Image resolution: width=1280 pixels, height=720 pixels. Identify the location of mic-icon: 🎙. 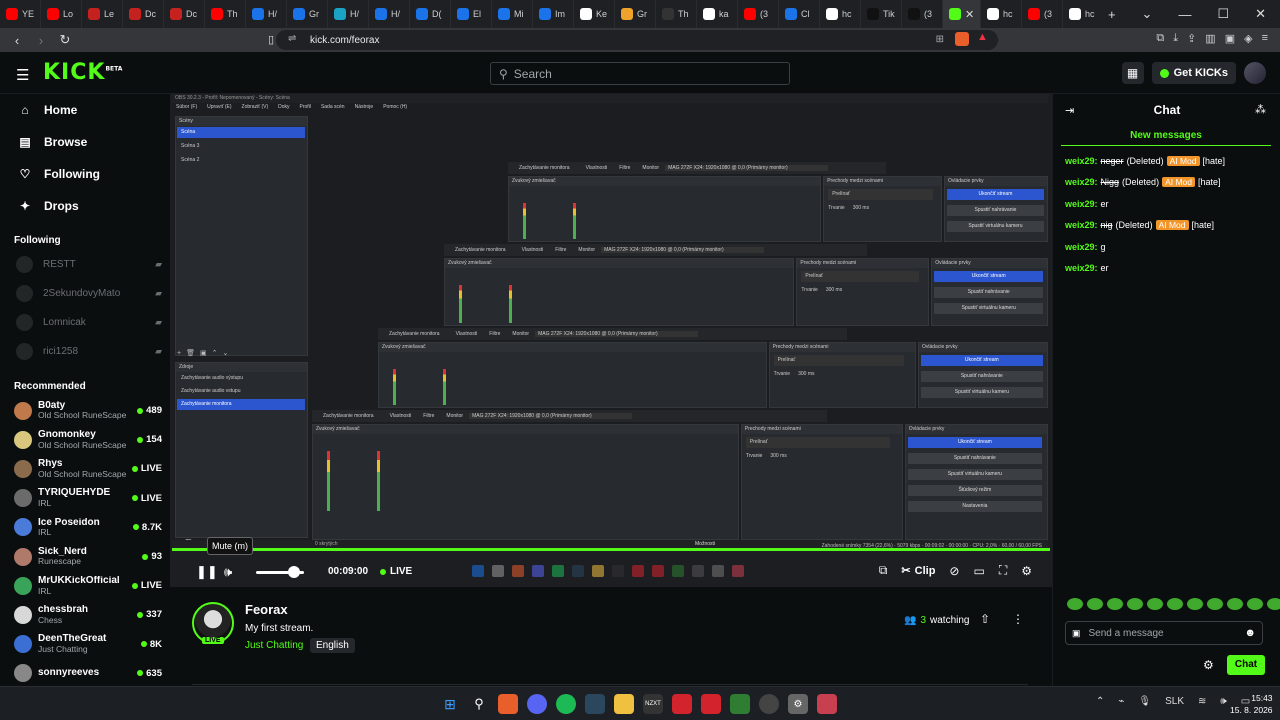
(1144, 701).